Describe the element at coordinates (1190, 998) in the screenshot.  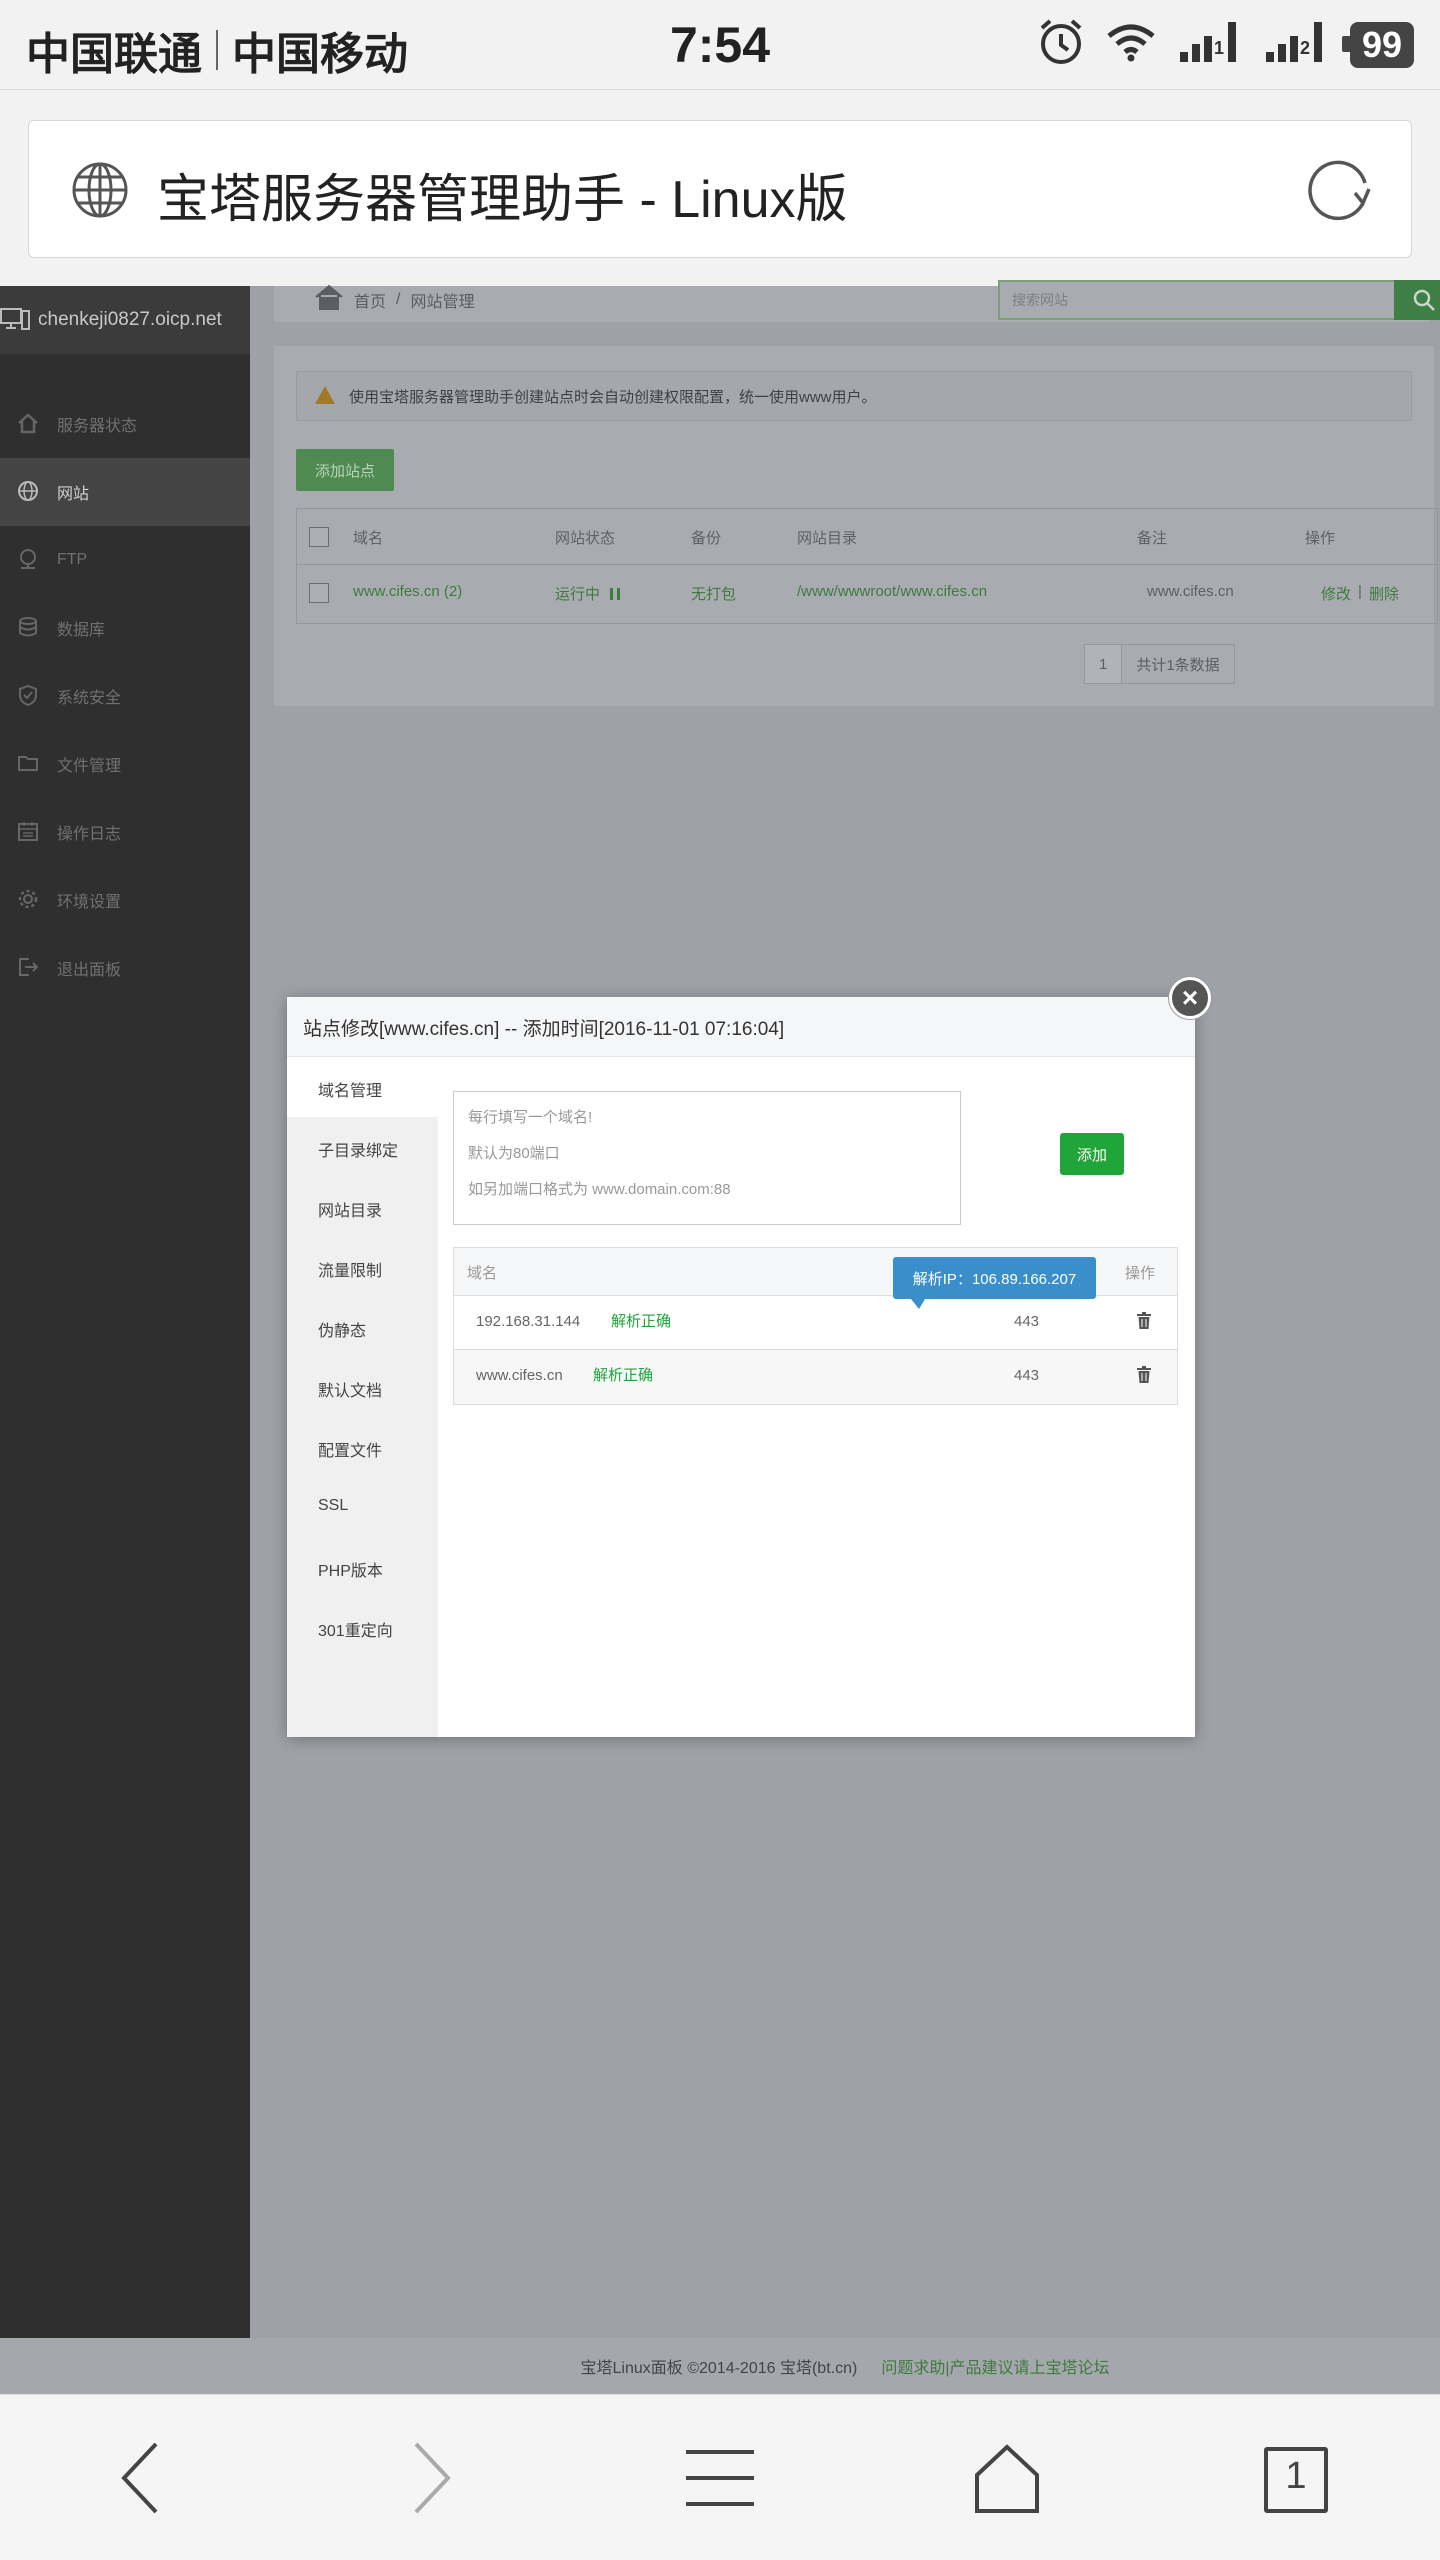
I see `close-button: ×` at that location.